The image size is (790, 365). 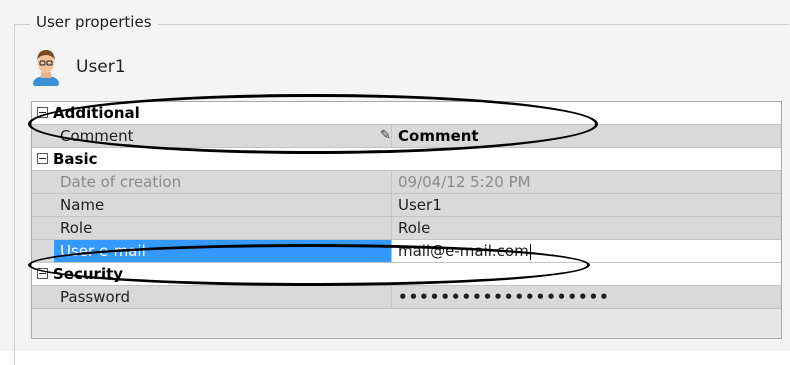 What do you see at coordinates (223, 228) in the screenshot?
I see `property-name: Role` at bounding box center [223, 228].